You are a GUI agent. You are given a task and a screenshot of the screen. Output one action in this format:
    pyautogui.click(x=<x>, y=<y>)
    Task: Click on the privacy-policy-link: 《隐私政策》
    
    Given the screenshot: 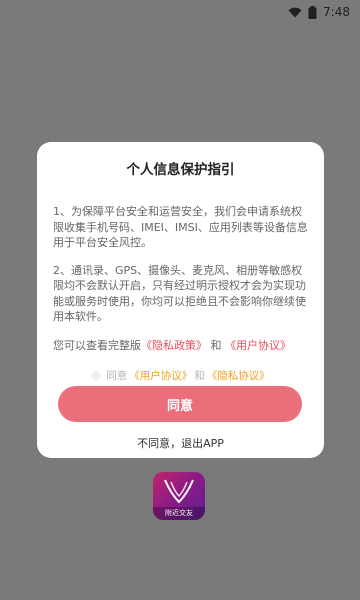 What is the action you would take?
    pyautogui.click(x=174, y=345)
    